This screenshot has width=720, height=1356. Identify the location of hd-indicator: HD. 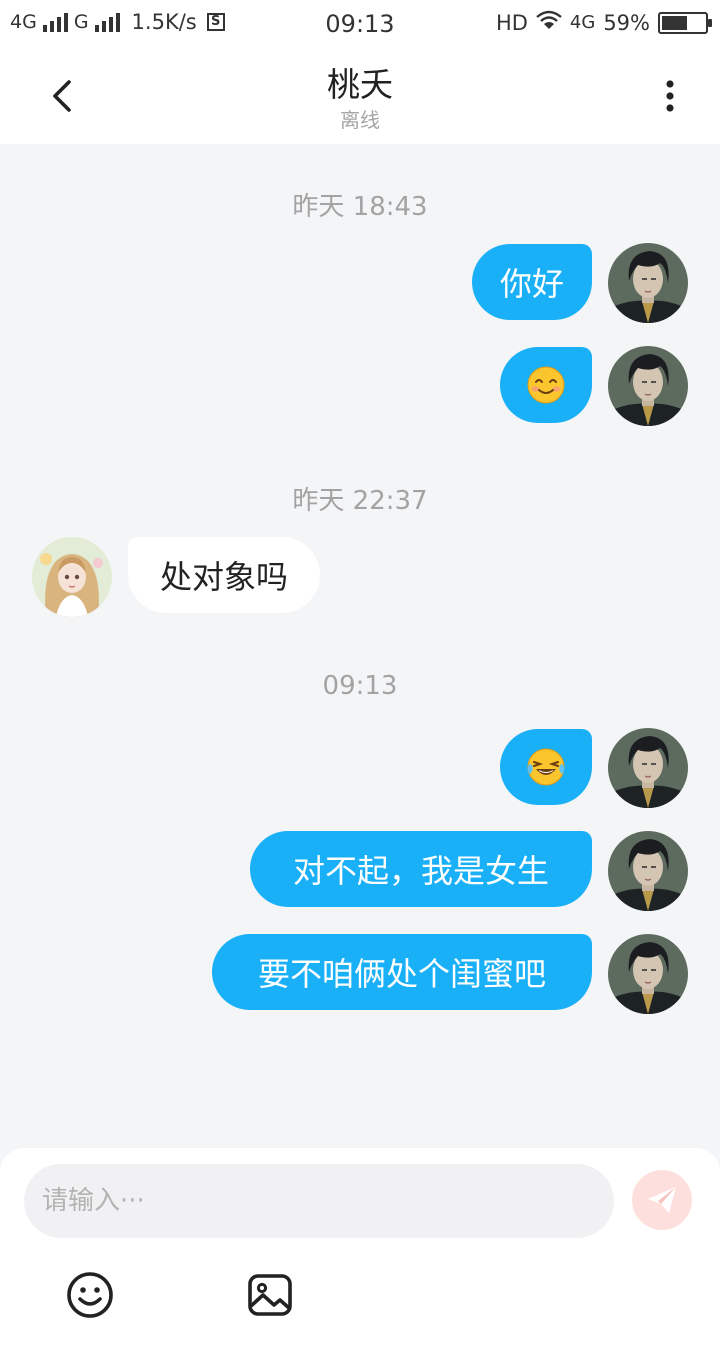
(511, 22).